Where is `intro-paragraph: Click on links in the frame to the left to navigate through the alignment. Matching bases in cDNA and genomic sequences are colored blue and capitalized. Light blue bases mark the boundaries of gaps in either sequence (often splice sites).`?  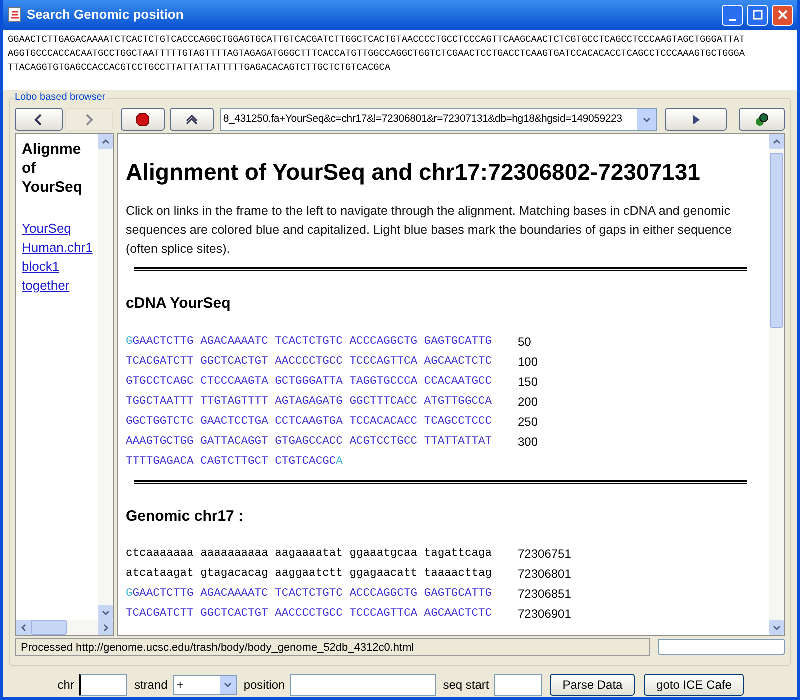
intro-paragraph: Click on links in the frame to the left to navigate through the alignment. Matching bases in cDNA and genomic sequences are colored blue and capitalized. Light blue bases mark the boundaries of gaps in either sequence (often splice sites). is located at coordinates (429, 230).